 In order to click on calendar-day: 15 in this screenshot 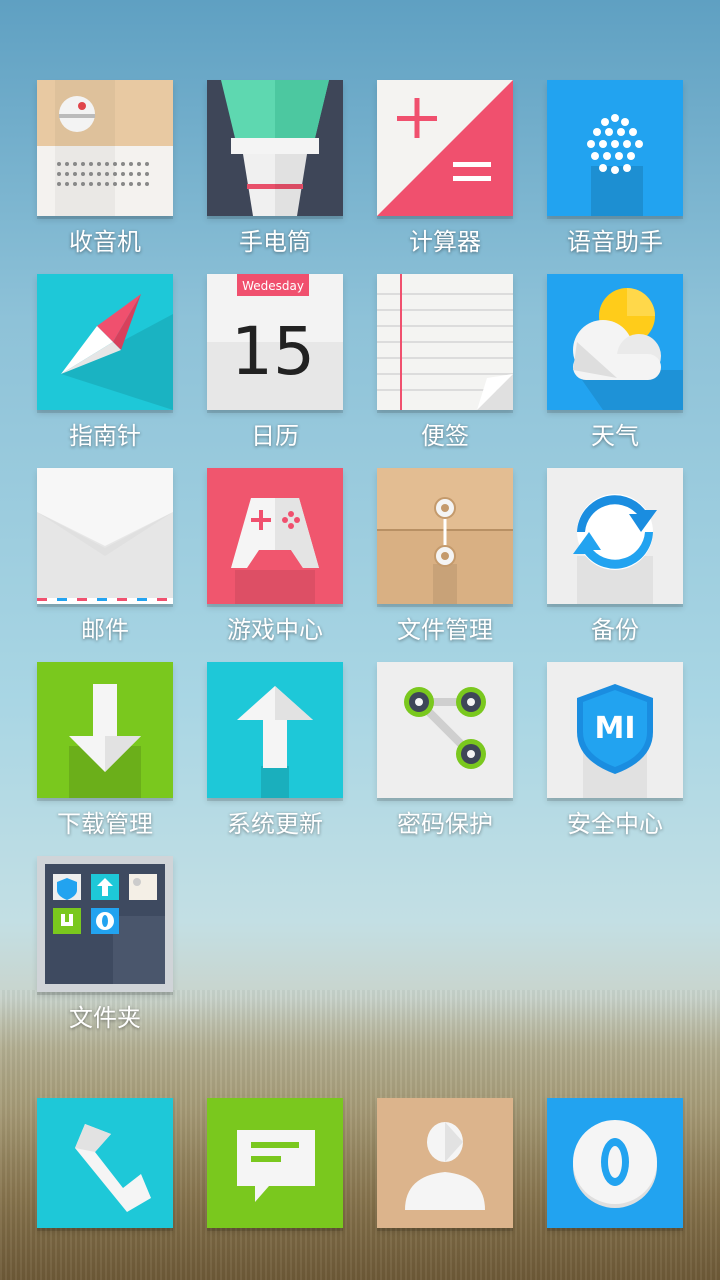, I will do `click(273, 351)`.